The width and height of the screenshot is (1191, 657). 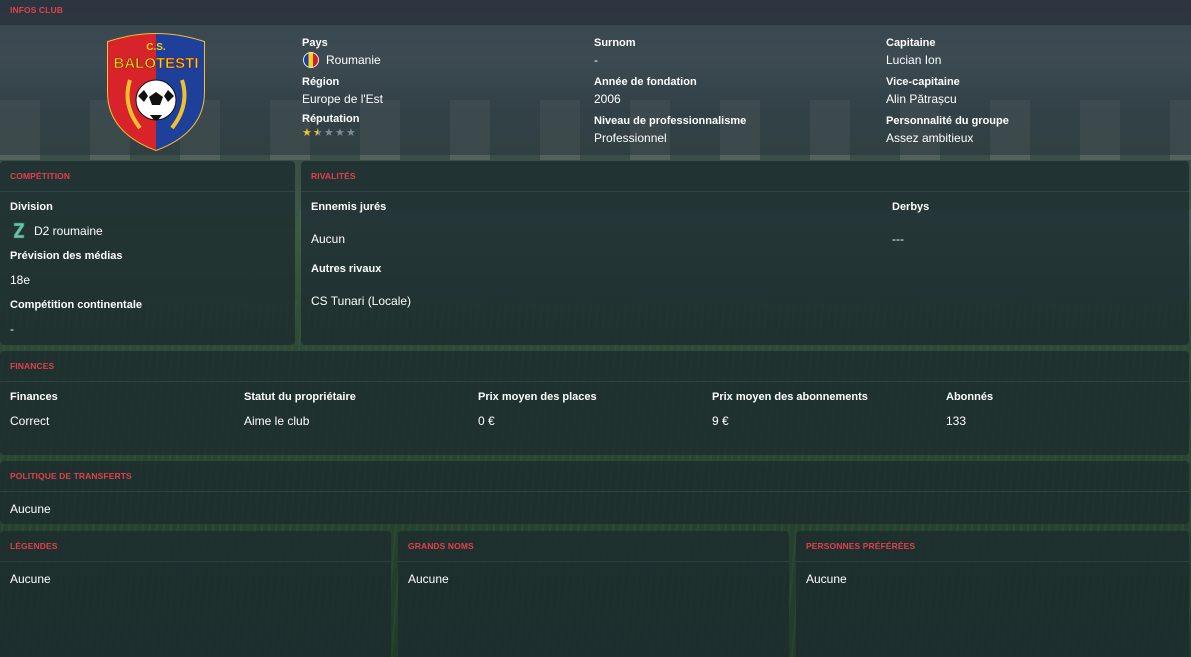 What do you see at coordinates (300, 397) in the screenshot?
I see `owner-status-label: Statut du propriétaire` at bounding box center [300, 397].